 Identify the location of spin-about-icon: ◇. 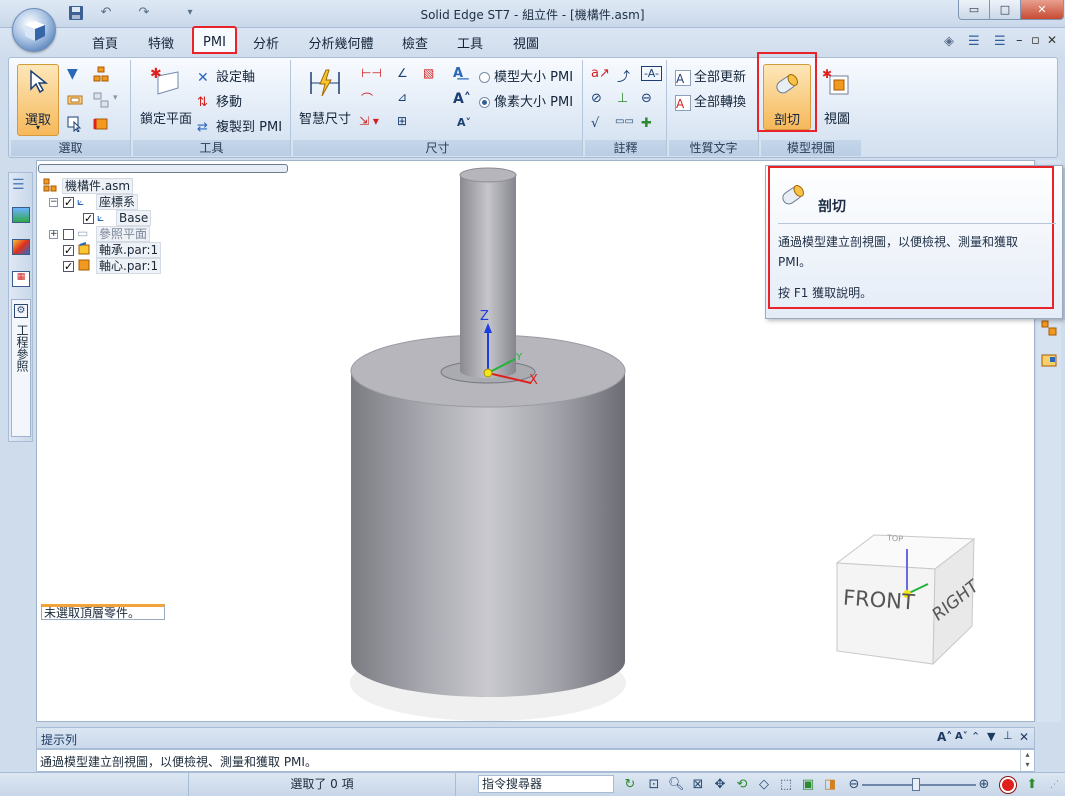
(764, 785).